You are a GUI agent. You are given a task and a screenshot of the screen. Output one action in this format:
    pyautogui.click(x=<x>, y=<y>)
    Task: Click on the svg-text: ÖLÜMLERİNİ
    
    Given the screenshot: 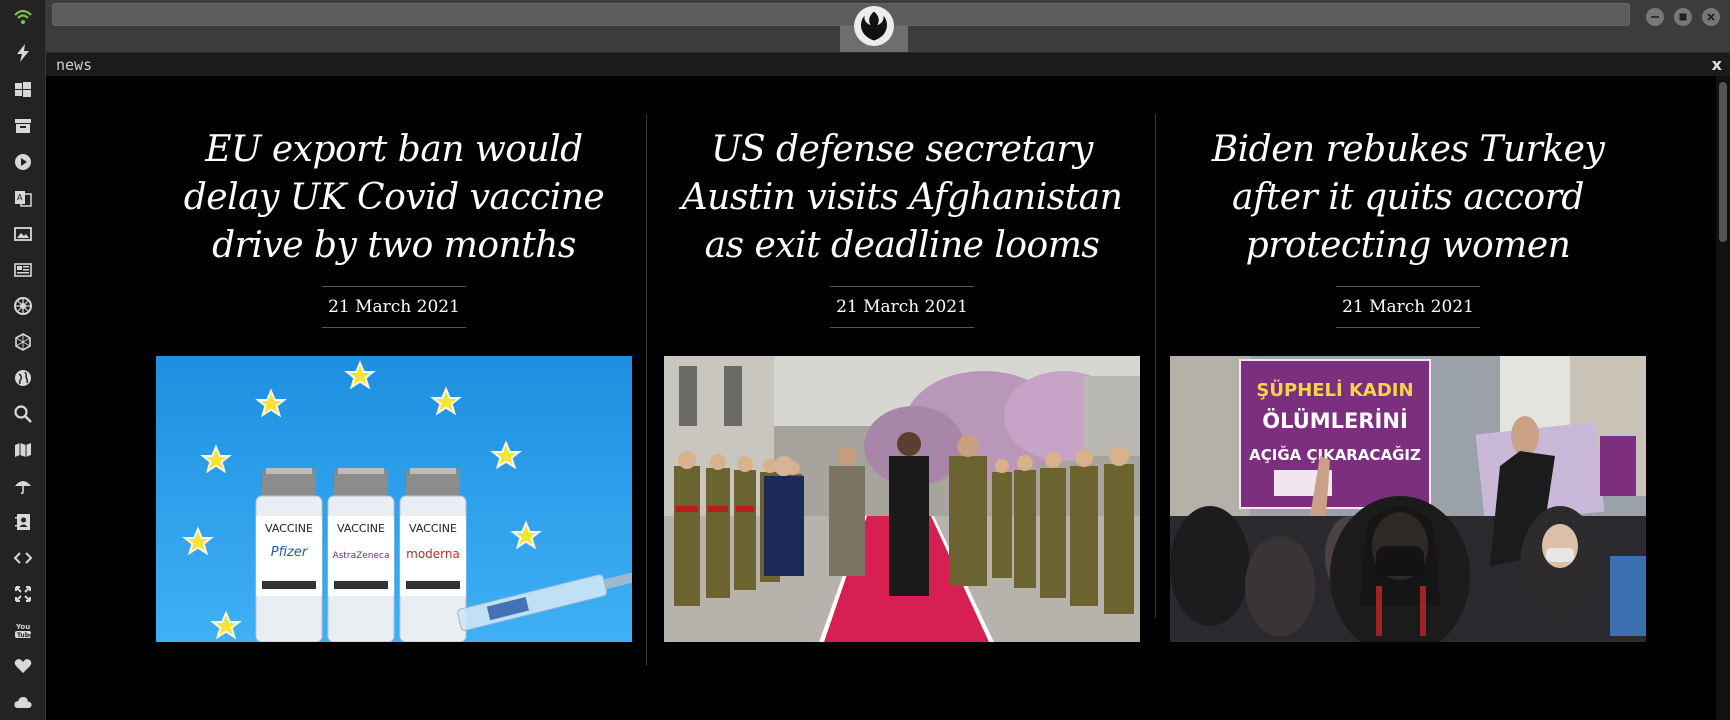 What is the action you would take?
    pyautogui.click(x=1335, y=420)
    